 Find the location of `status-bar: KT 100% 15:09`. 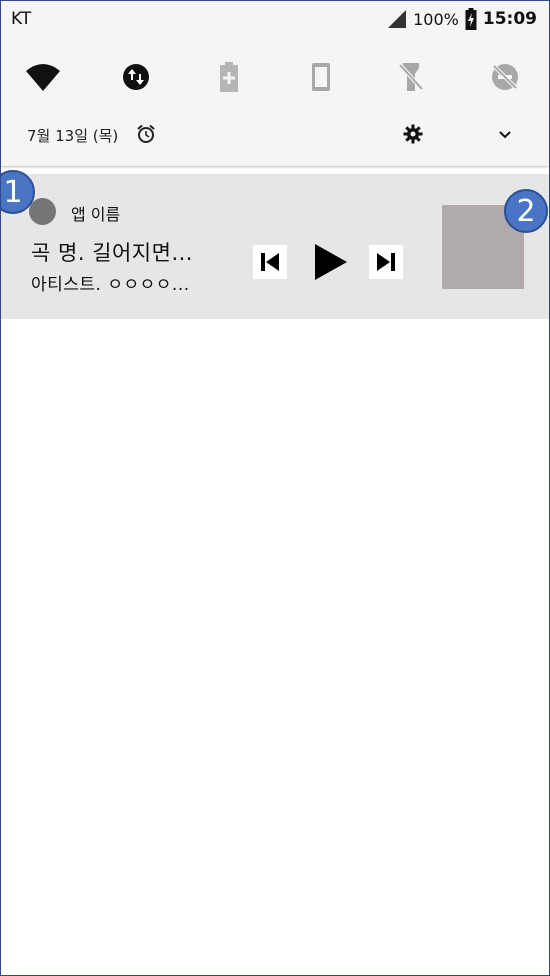

status-bar: KT 100% 15:09 is located at coordinates (275, 19).